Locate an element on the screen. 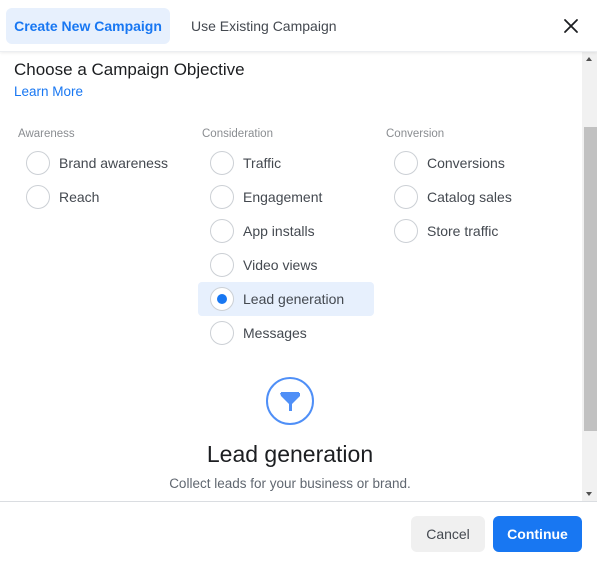  option-label: Traffic is located at coordinates (262, 163).